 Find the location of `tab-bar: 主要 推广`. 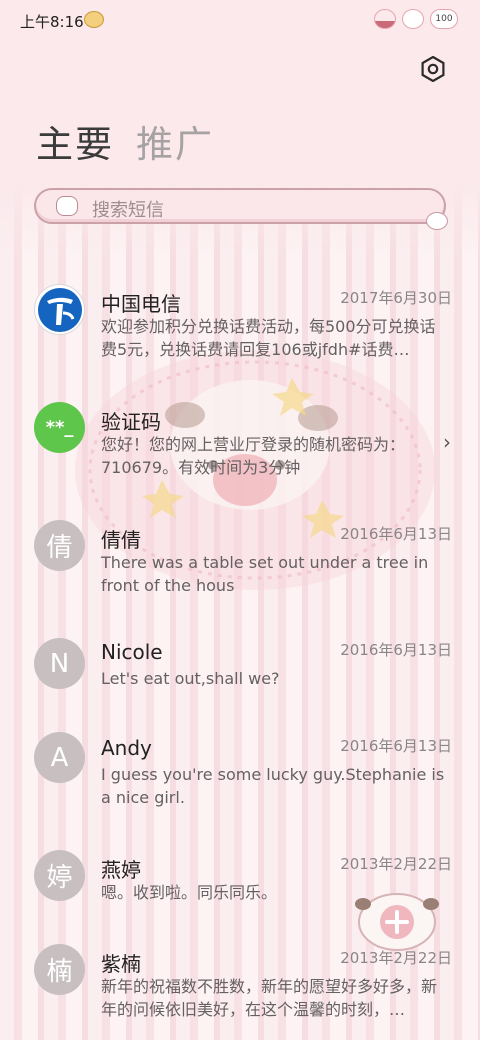

tab-bar: 主要 推广 is located at coordinates (125, 141).